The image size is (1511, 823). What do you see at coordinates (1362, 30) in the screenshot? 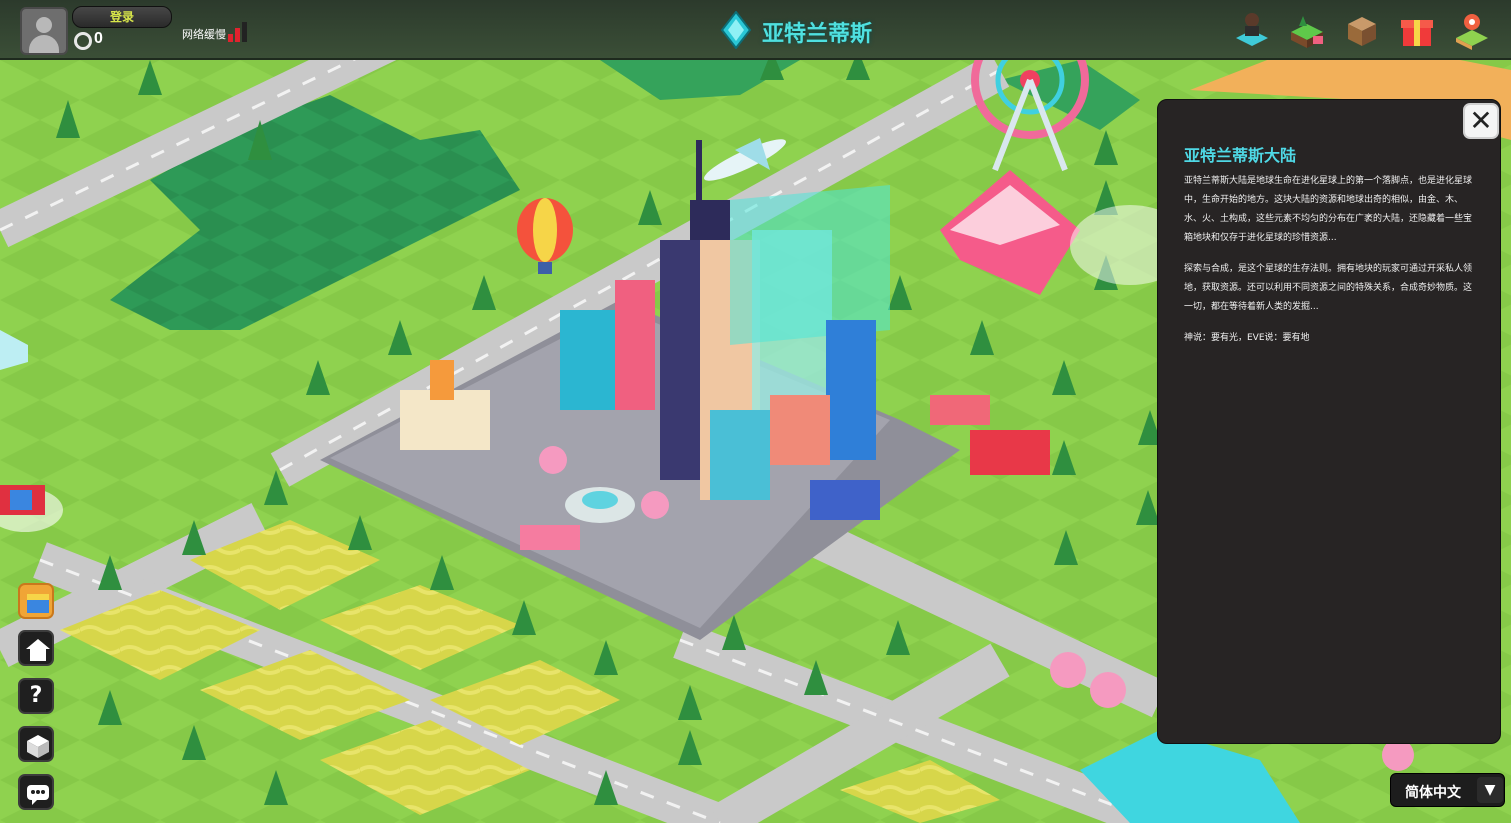
I see `treasure-chest-icon` at bounding box center [1362, 30].